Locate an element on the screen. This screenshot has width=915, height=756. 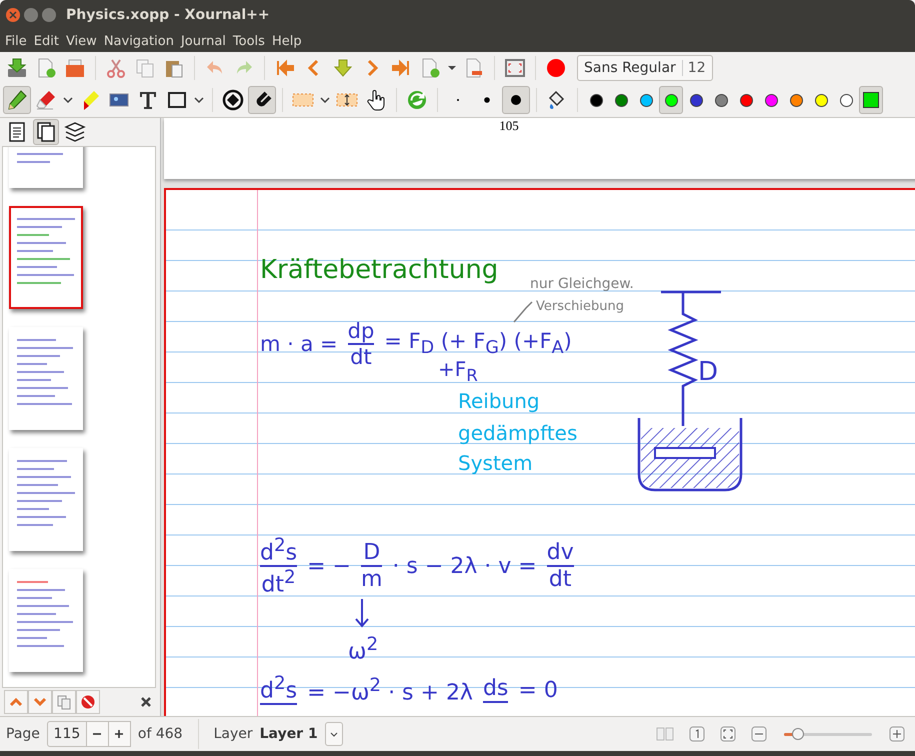
decrement-button is located at coordinates (97, 734).